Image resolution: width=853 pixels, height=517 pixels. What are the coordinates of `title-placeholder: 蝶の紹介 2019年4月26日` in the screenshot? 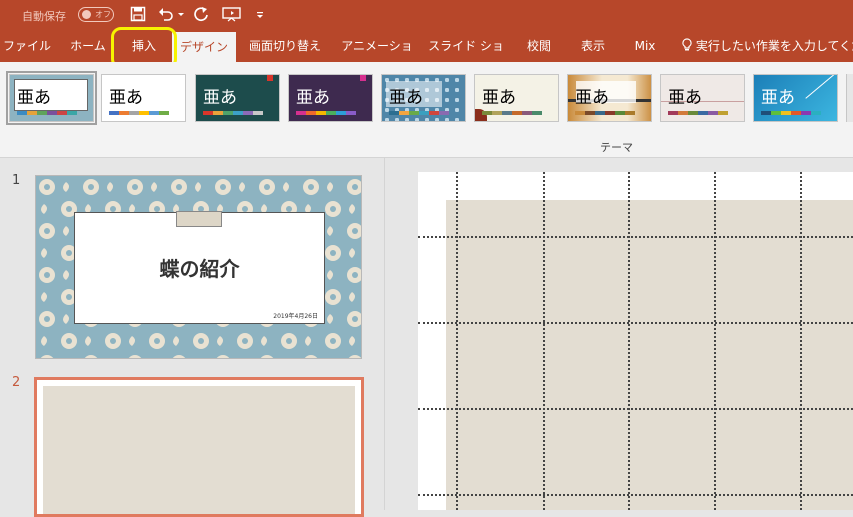 It's located at (199, 268).